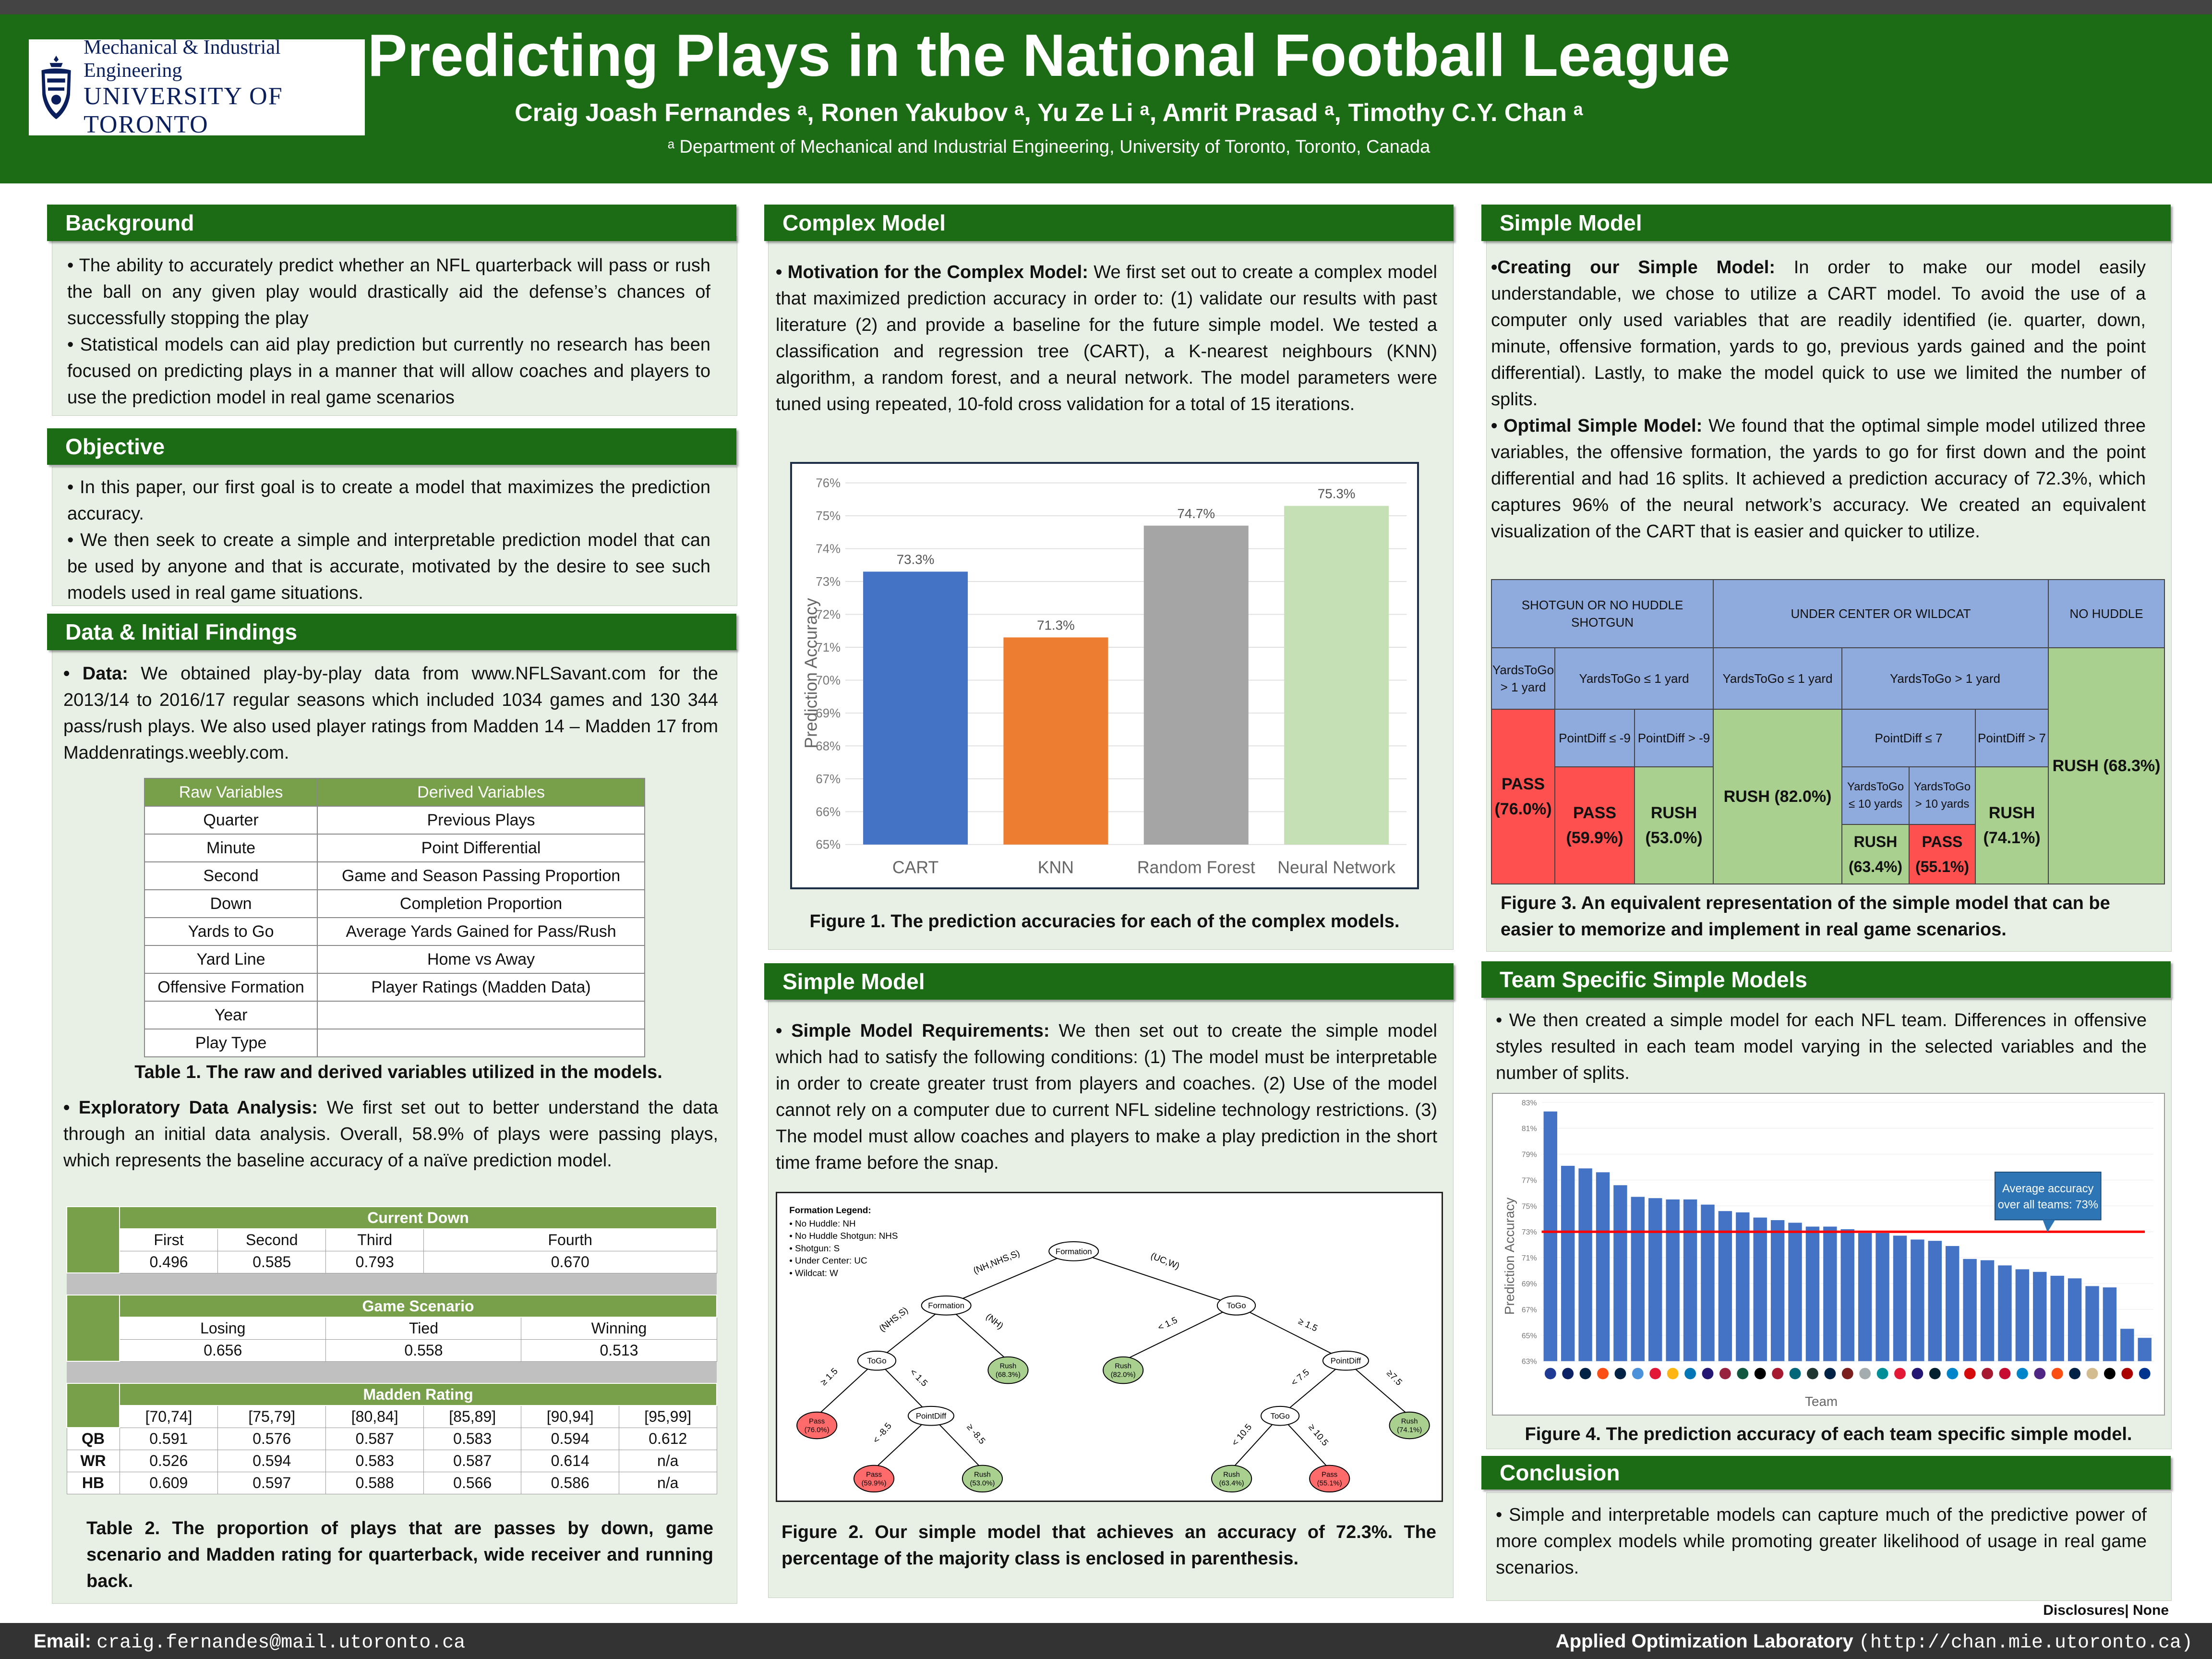 This screenshot has height=1659, width=2212. What do you see at coordinates (874, 1474) in the screenshot?
I see `leaf-pass599-label: Pass` at bounding box center [874, 1474].